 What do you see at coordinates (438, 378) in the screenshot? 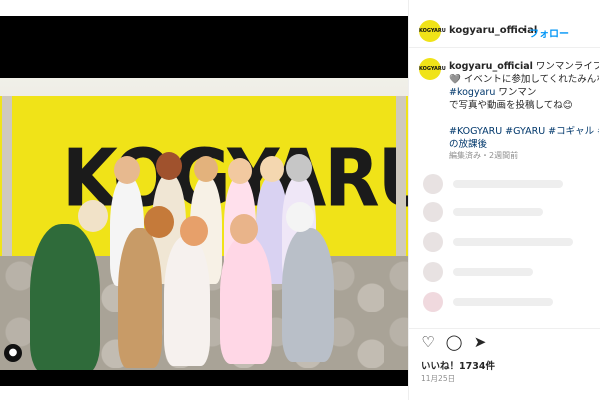
I see `post-date: 11月25日` at bounding box center [438, 378].